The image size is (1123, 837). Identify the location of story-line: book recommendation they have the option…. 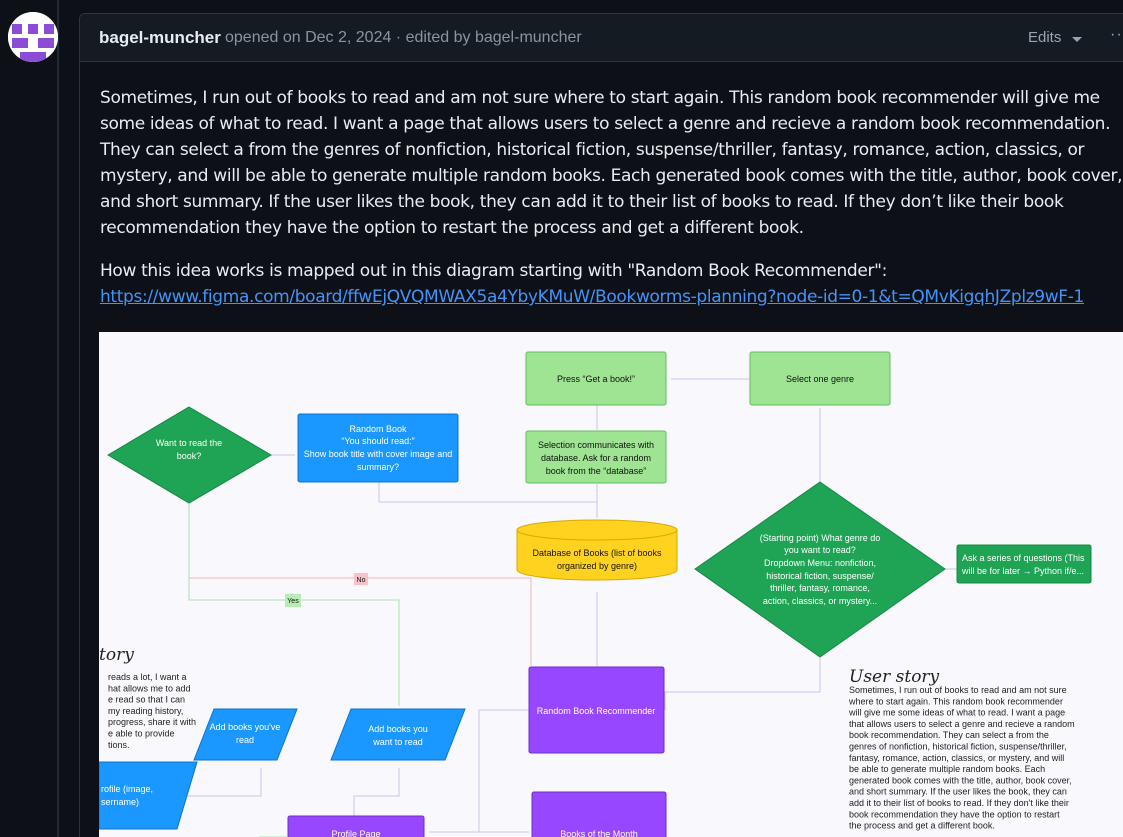
(954, 814).